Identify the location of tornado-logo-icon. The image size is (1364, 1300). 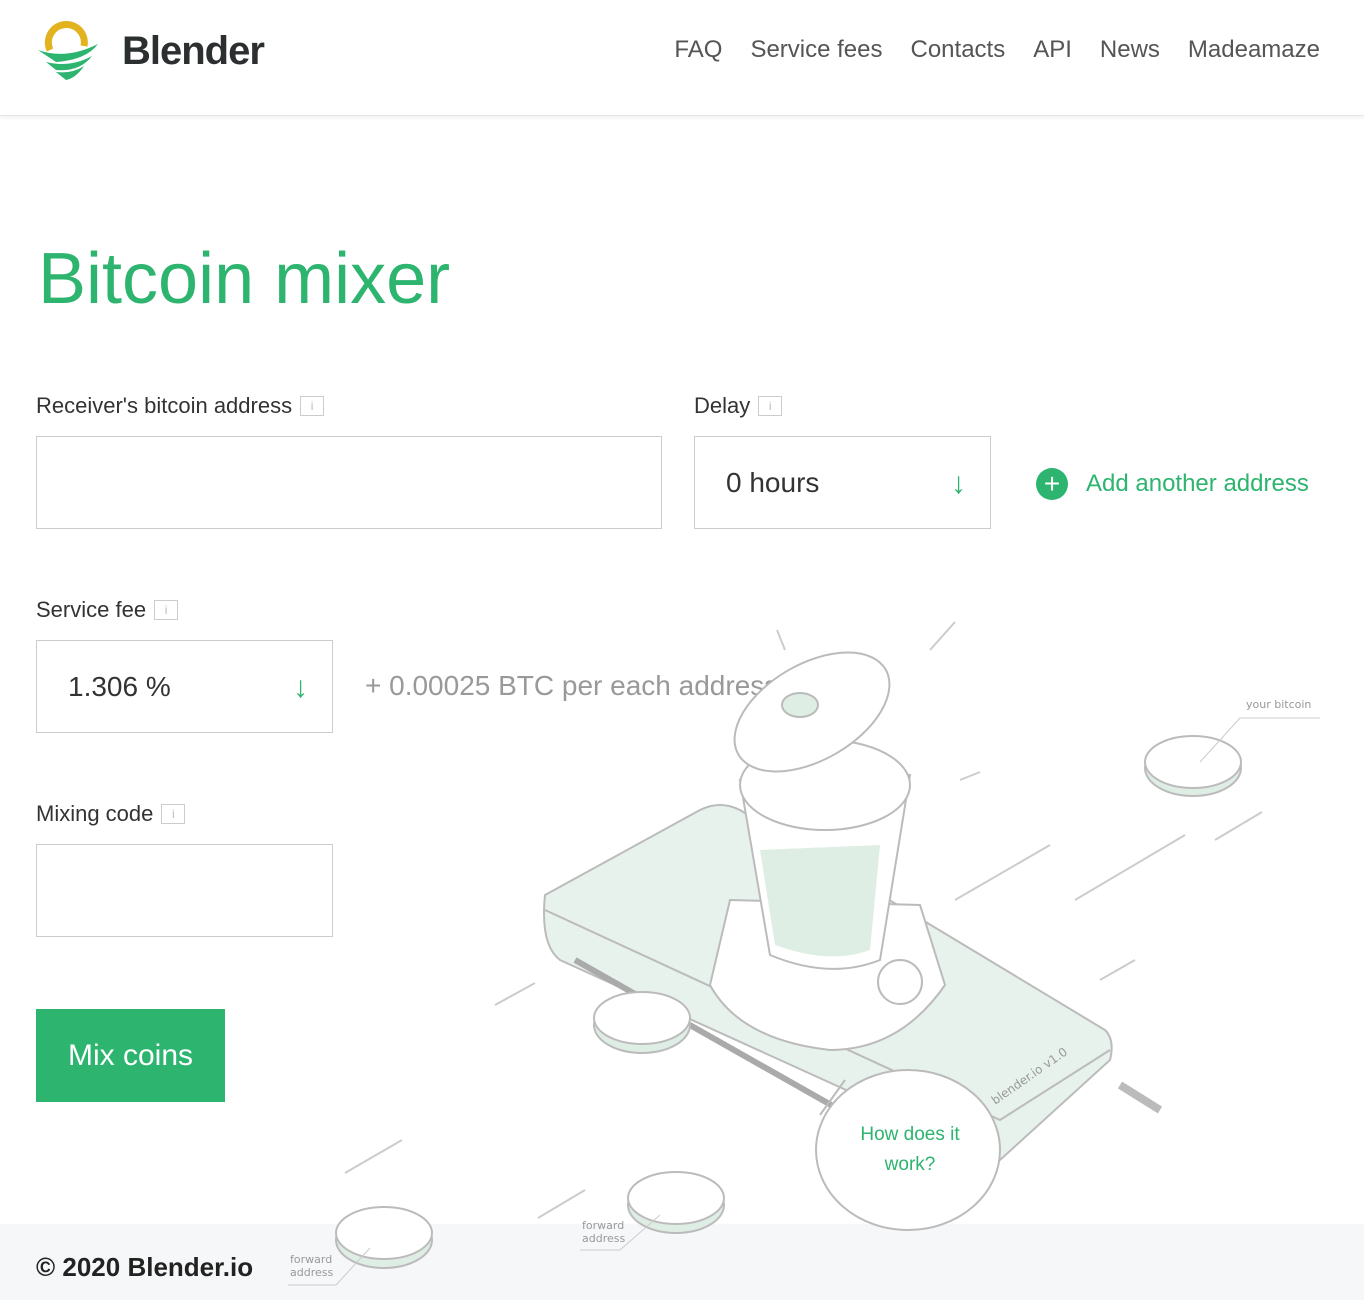
(68, 50).